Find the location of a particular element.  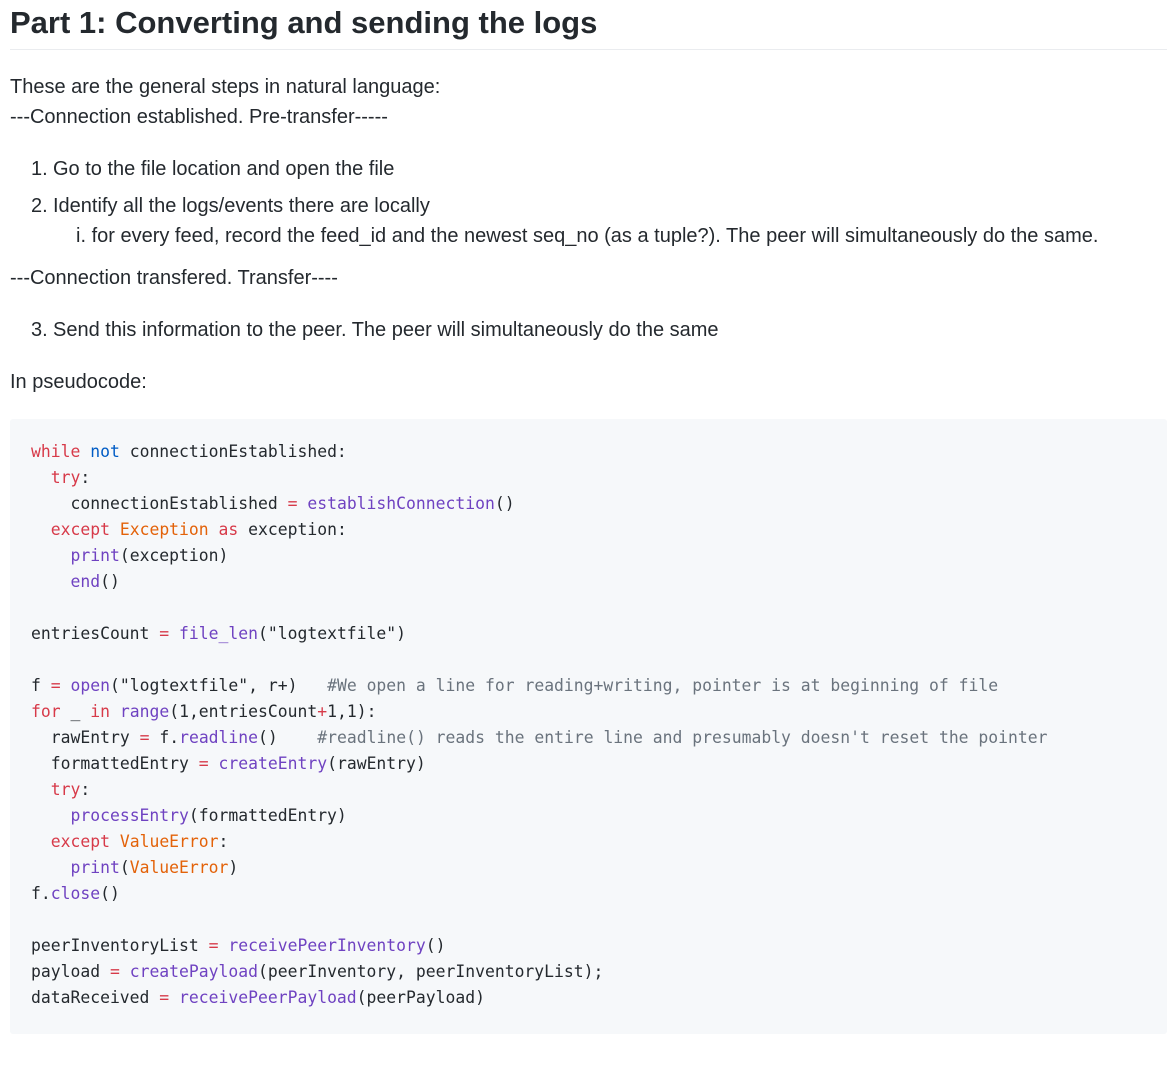

code-token: entriesCount is located at coordinates (90, 633).